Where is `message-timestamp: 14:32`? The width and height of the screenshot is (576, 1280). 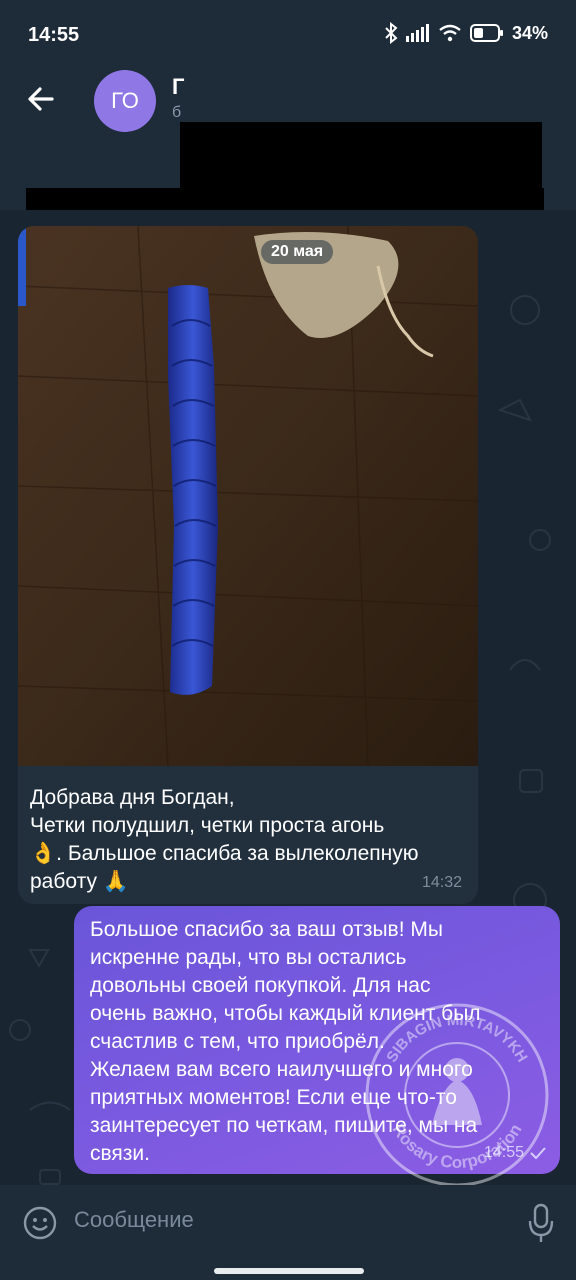
message-timestamp: 14:32 is located at coordinates (441, 882).